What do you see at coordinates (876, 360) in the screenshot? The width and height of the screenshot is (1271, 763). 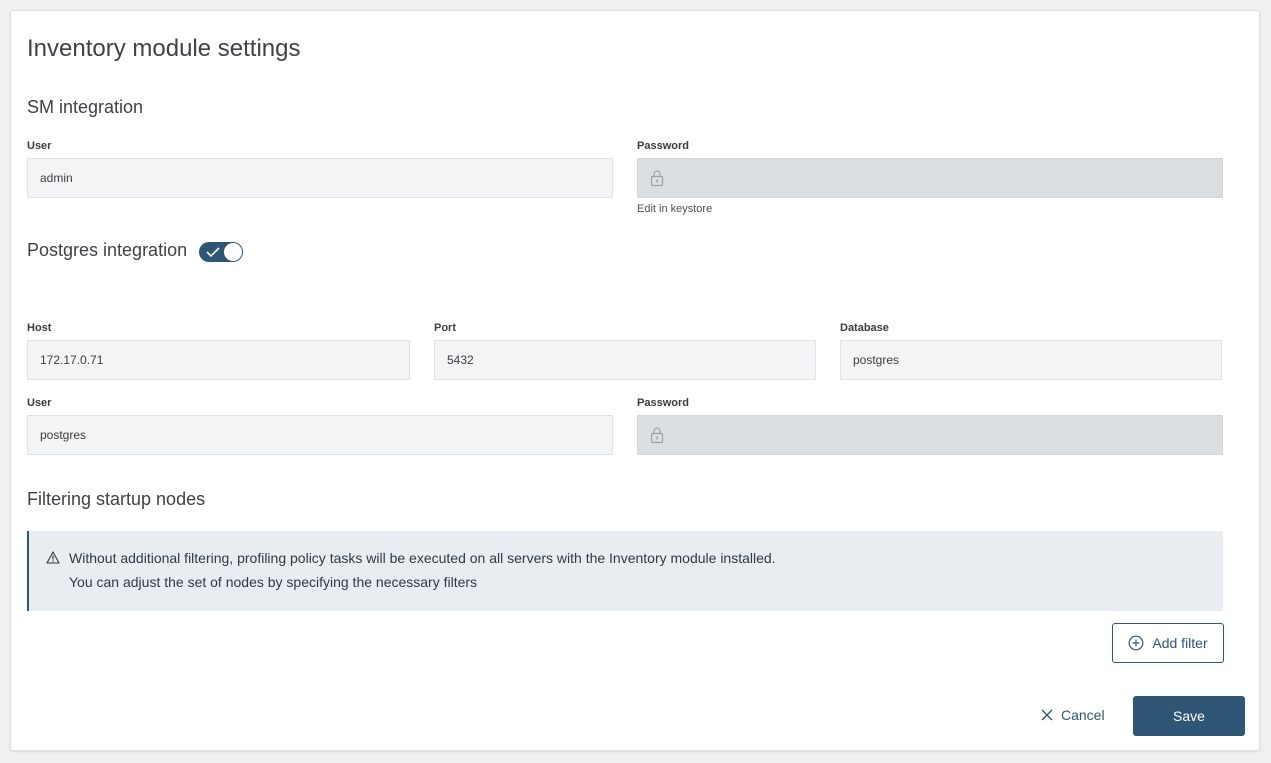 I see `pg-database-value: postgres` at bounding box center [876, 360].